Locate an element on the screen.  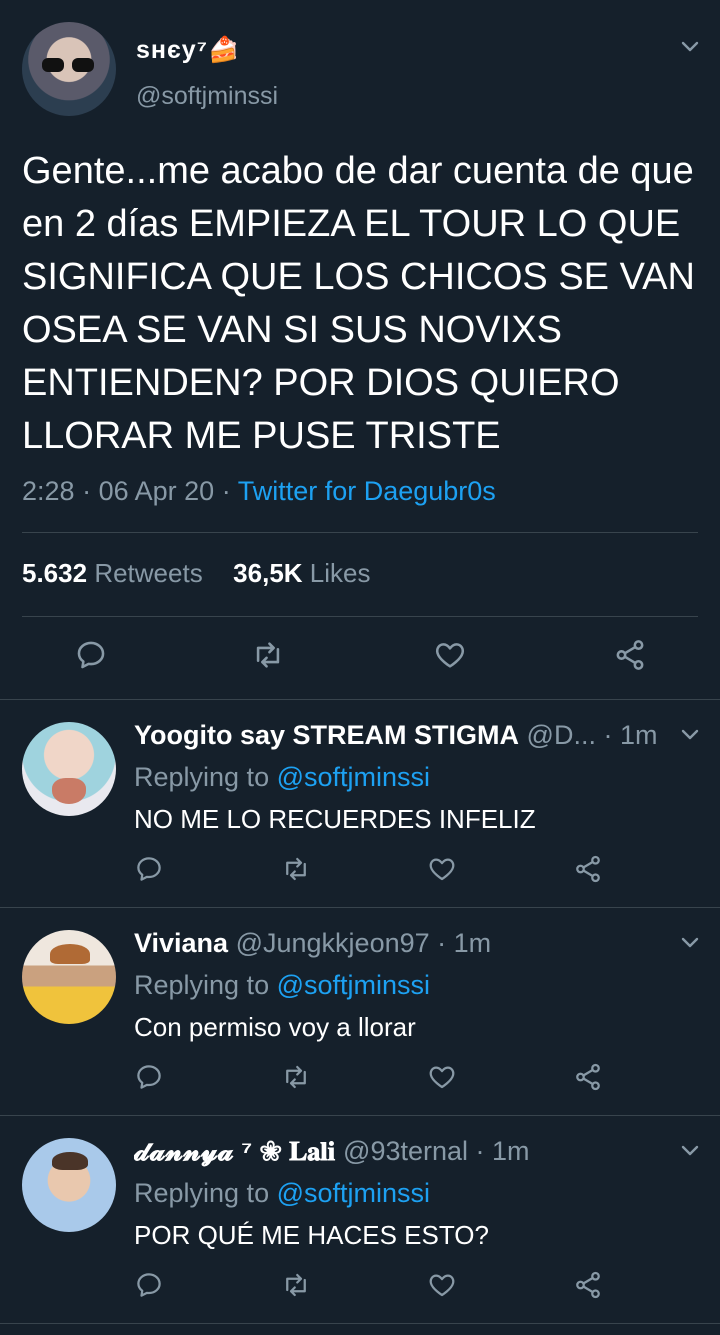
tweet-time: 2:28 is located at coordinates (48, 491).